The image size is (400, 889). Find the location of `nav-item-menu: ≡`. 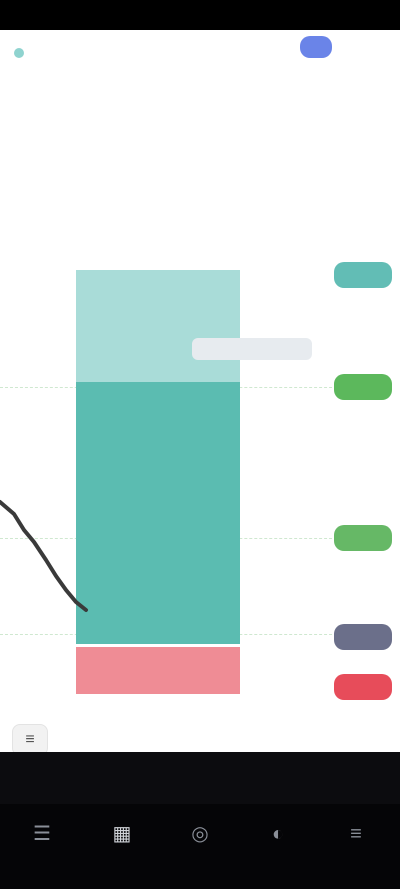

nav-item-menu: ≡ is located at coordinates (356, 836).